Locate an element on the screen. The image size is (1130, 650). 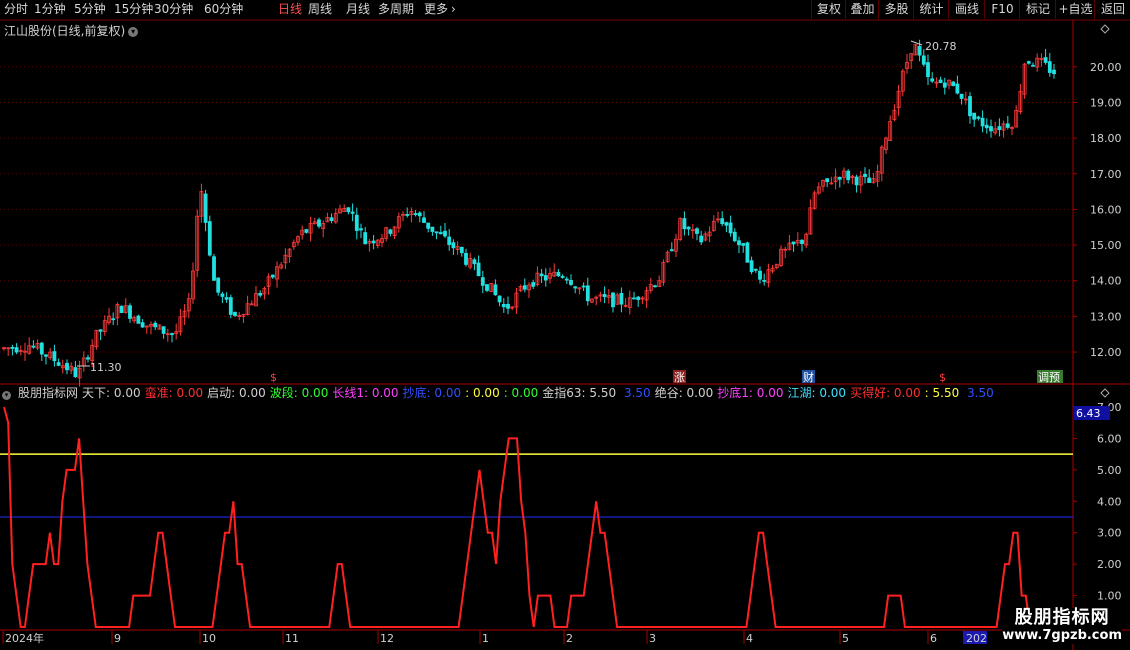
indicator-tick-label: 6.00 is located at coordinates (1109, 438).